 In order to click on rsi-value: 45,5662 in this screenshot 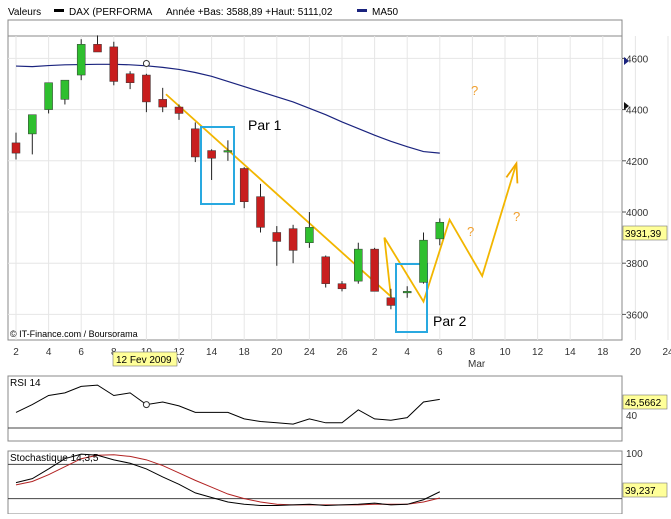, I will do `click(643, 403)`.